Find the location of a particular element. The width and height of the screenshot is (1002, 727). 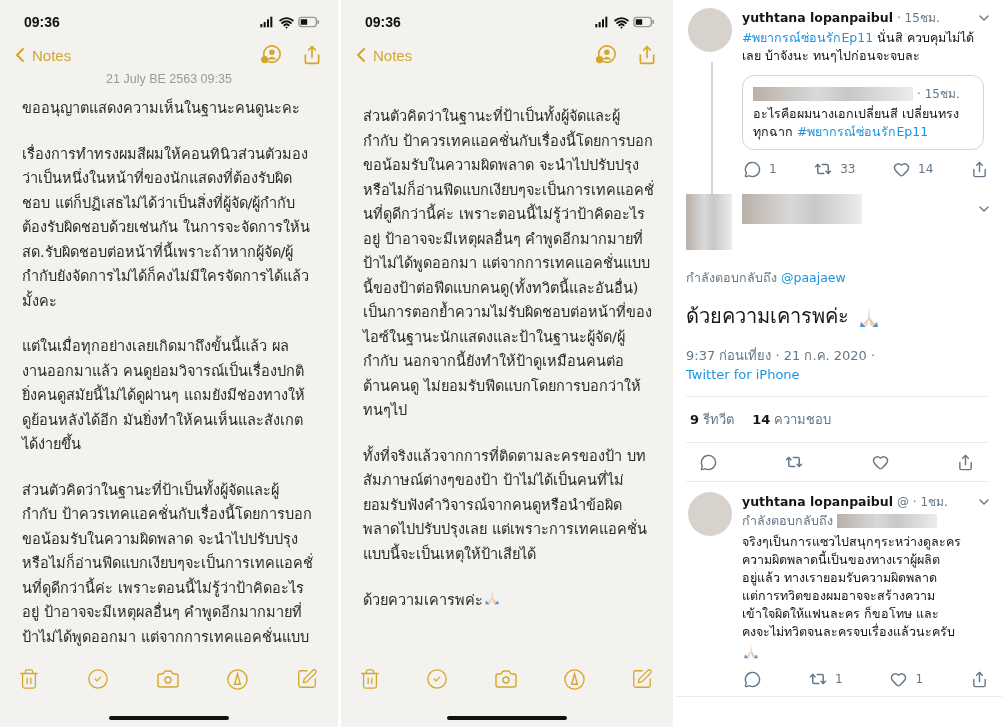

blurred-avatar is located at coordinates (709, 222).